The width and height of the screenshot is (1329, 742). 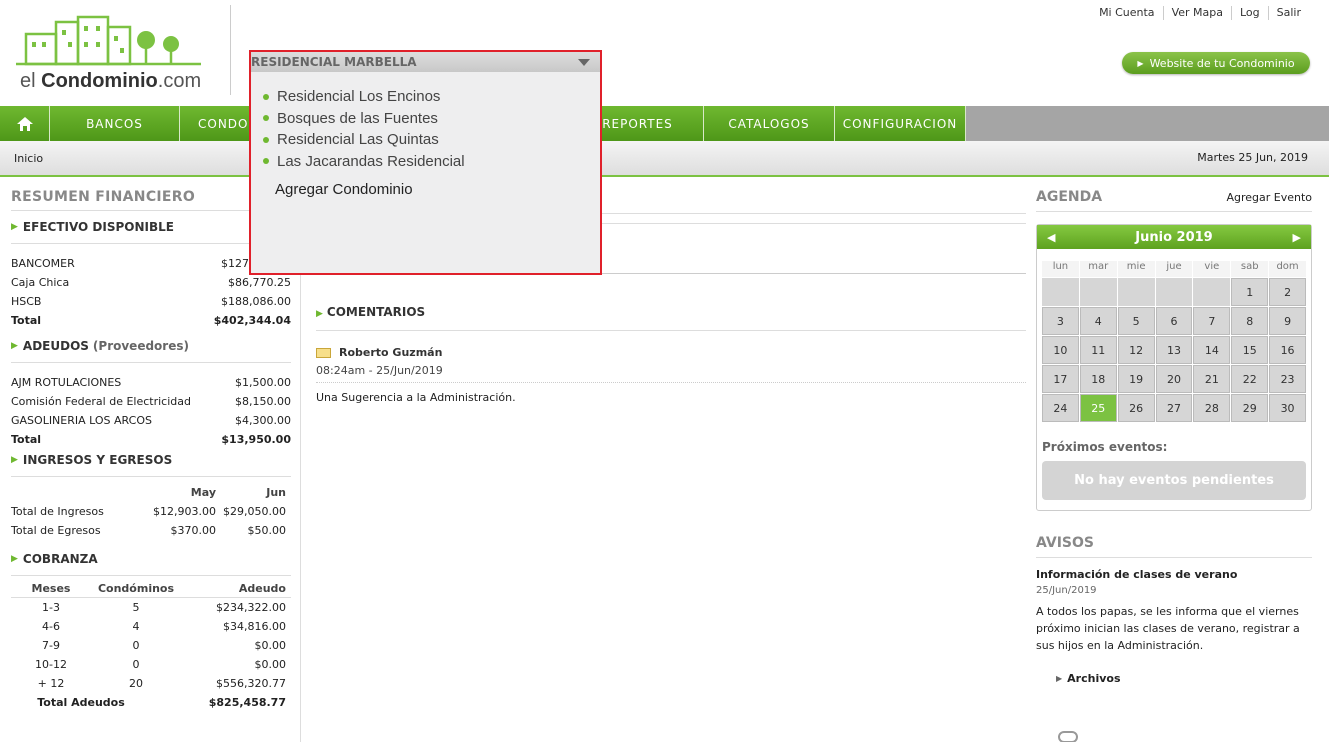 I want to click on row-name: HSCB, so click(x=26, y=301).